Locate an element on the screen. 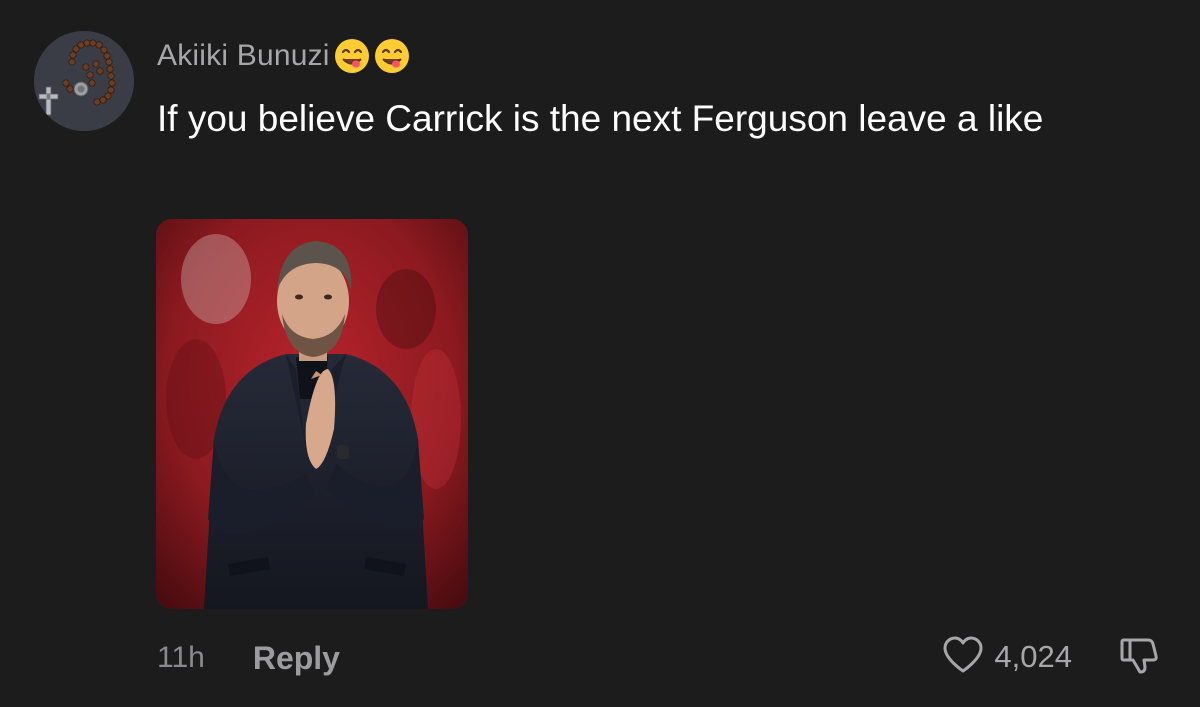  like-count: 4,024 is located at coordinates (1033, 656).